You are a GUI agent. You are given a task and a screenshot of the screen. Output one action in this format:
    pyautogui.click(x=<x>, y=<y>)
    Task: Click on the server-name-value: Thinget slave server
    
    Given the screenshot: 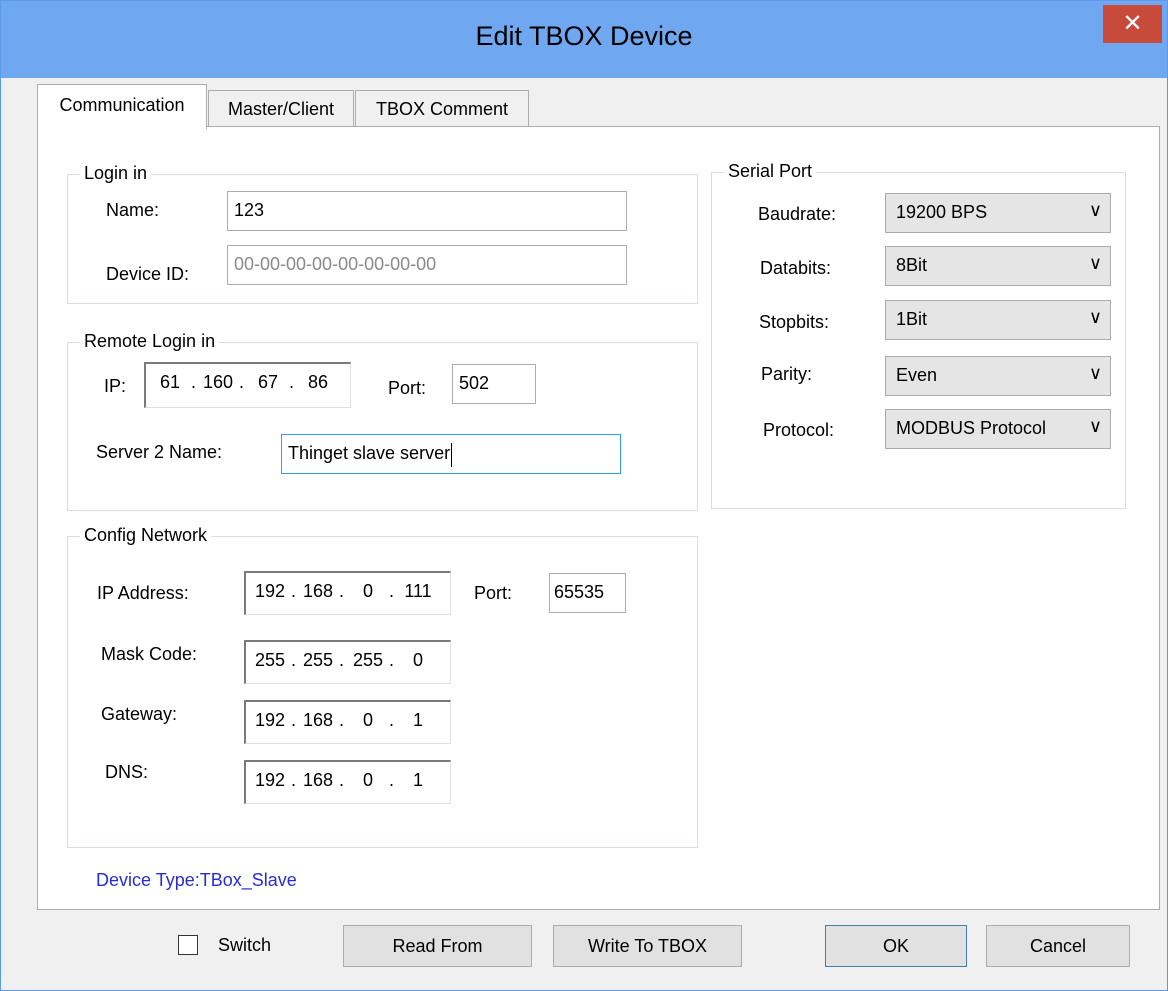 What is the action you would take?
    pyautogui.click(x=369, y=453)
    